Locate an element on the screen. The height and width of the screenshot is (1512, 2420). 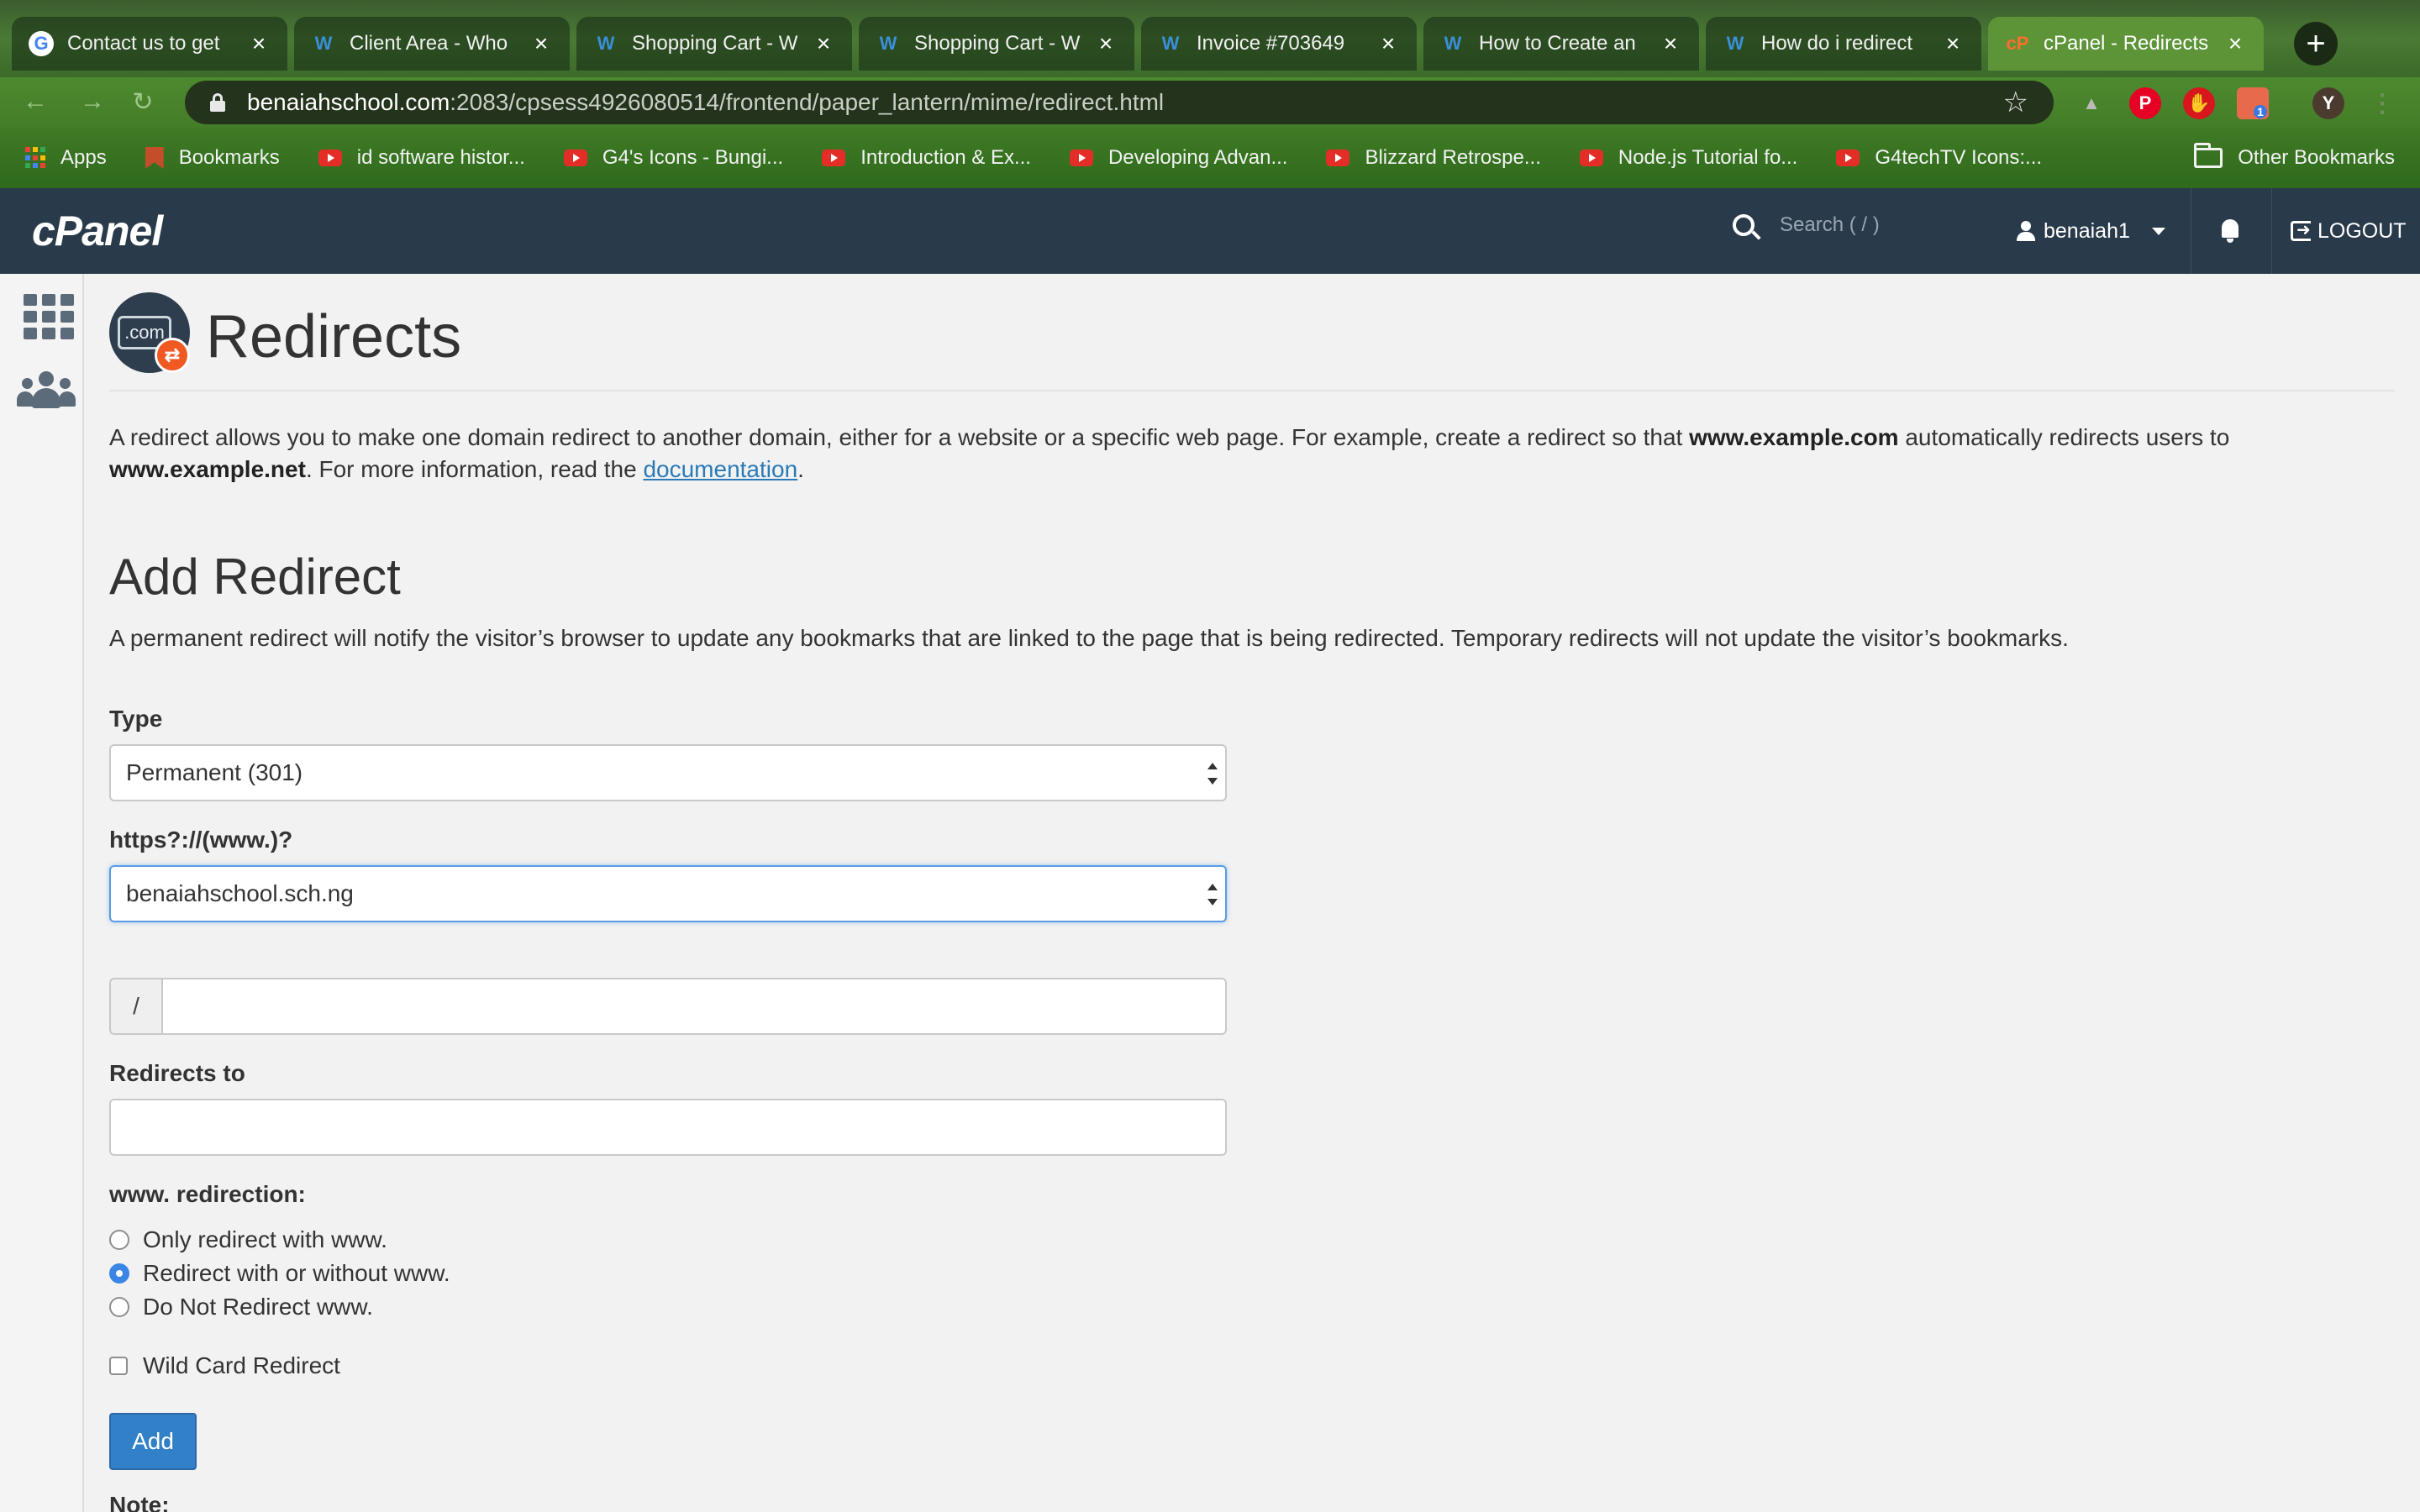
browser-tab: W How do i redirect × is located at coordinates (1844, 44).